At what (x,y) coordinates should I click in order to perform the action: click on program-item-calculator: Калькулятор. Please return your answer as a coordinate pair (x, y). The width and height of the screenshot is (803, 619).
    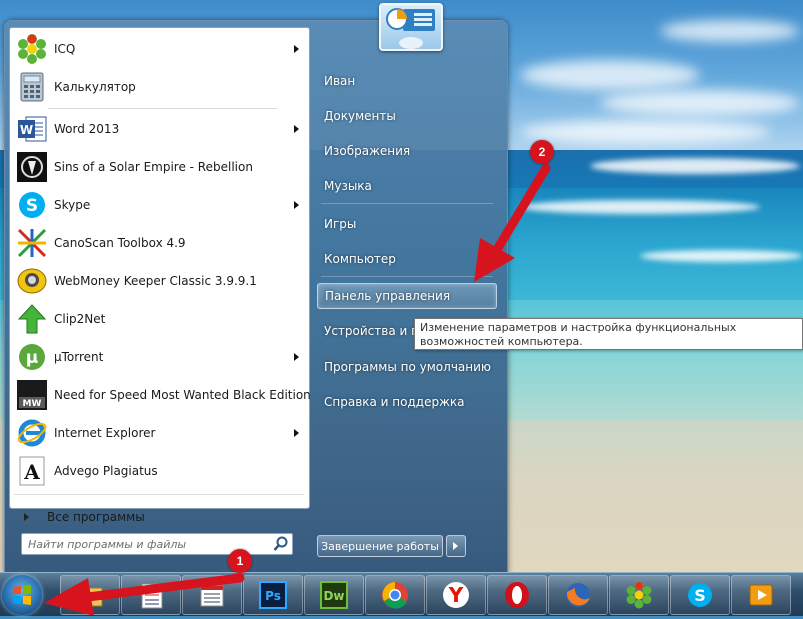
    Looking at the image, I should click on (159, 87).